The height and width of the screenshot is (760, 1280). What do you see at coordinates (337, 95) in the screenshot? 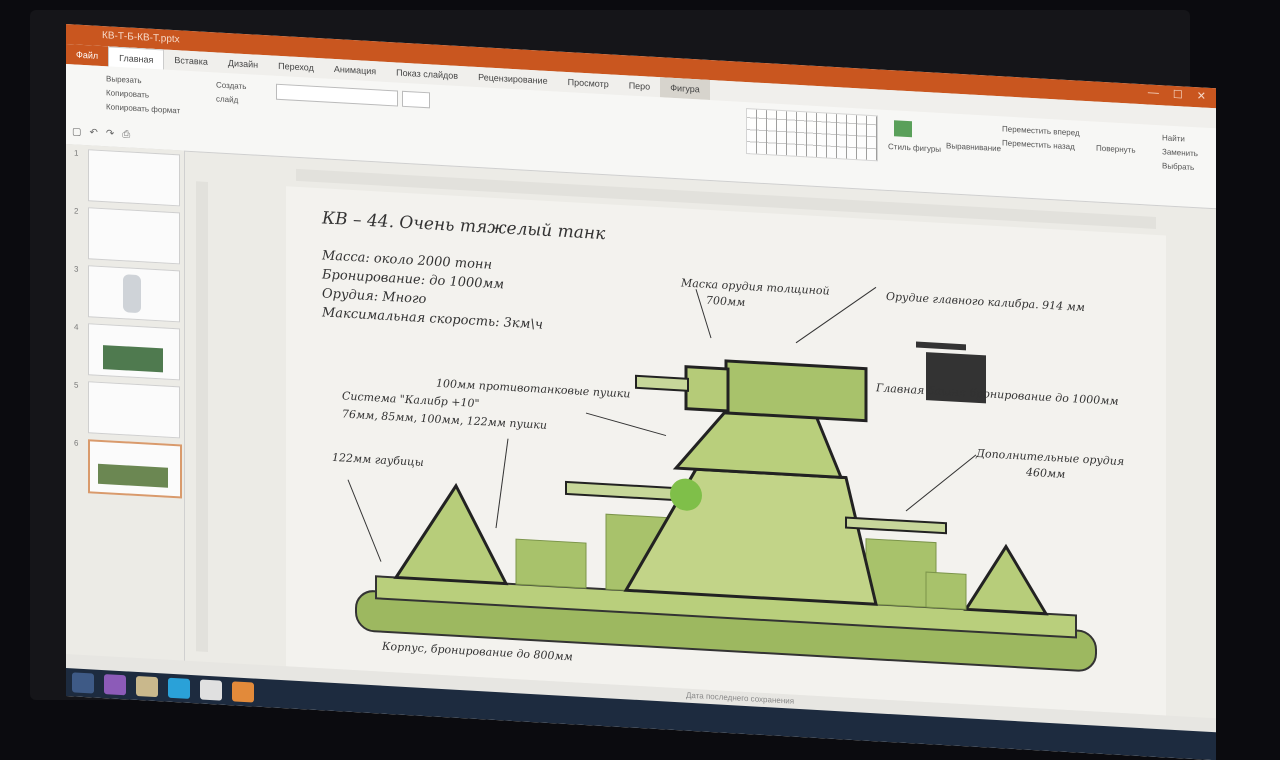
I see `font-name-field` at bounding box center [337, 95].